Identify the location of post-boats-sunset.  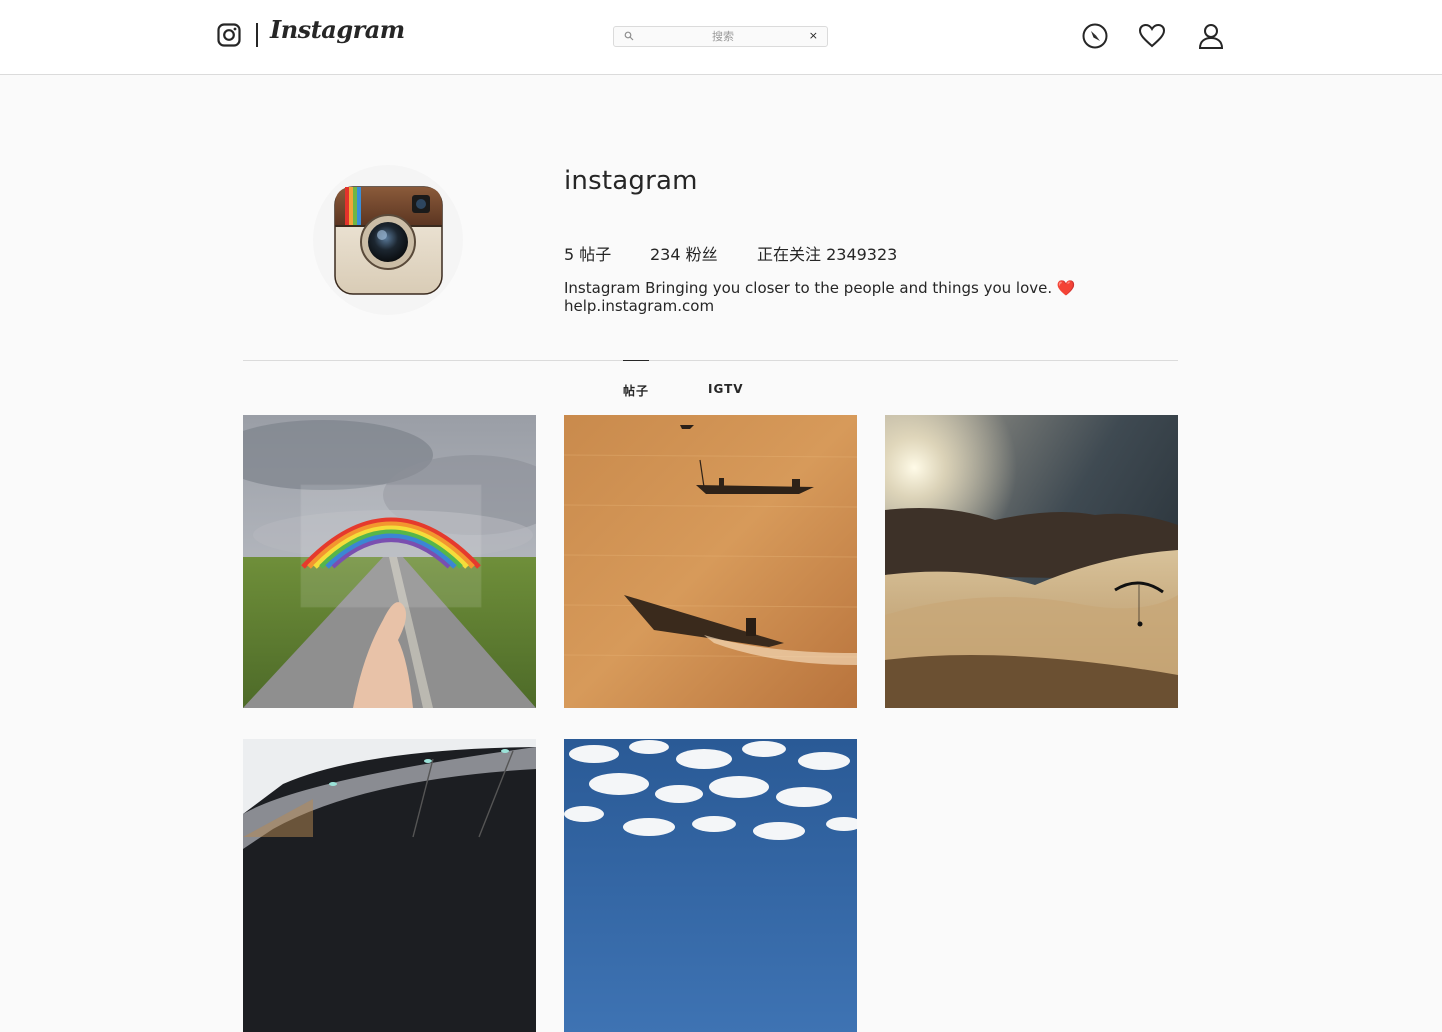
(710, 561).